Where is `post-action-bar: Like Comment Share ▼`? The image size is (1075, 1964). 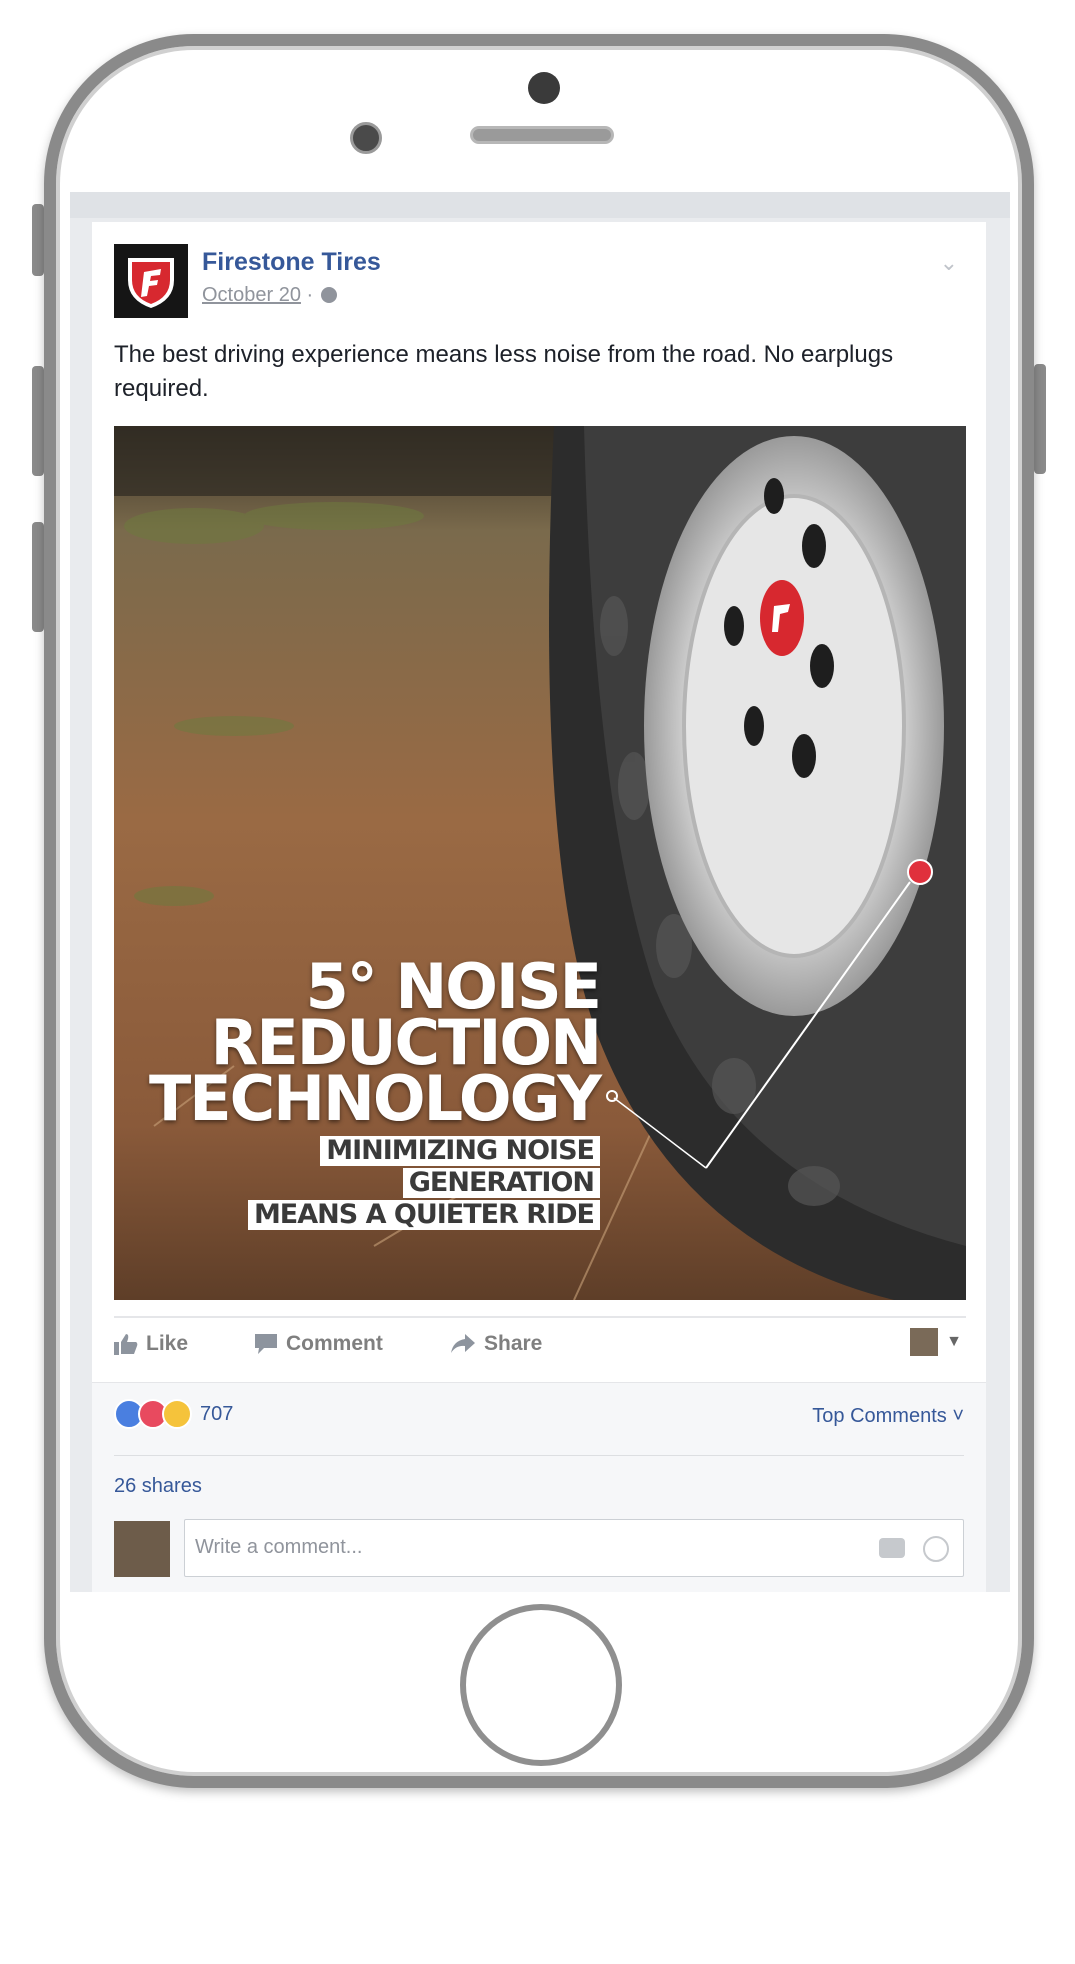 post-action-bar: Like Comment Share ▼ is located at coordinates (540, 1347).